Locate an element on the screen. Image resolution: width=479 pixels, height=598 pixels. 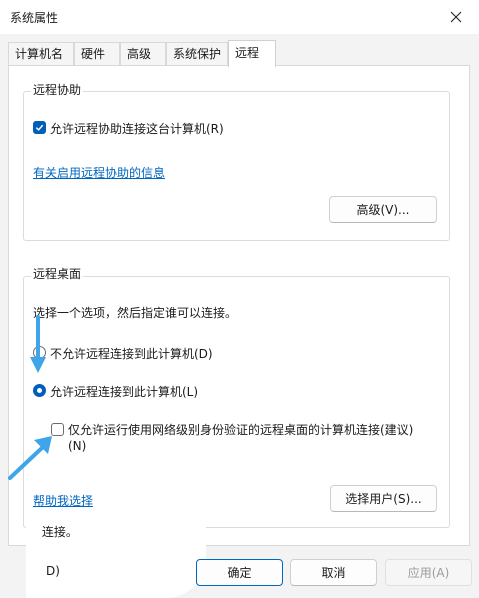
partial-text-connect: 连接。 is located at coordinates (58, 532).